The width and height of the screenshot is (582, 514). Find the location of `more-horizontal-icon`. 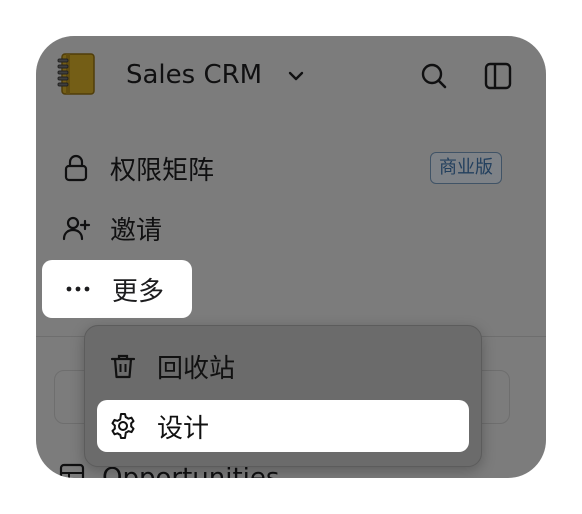

more-horizontal-icon is located at coordinates (78, 289).